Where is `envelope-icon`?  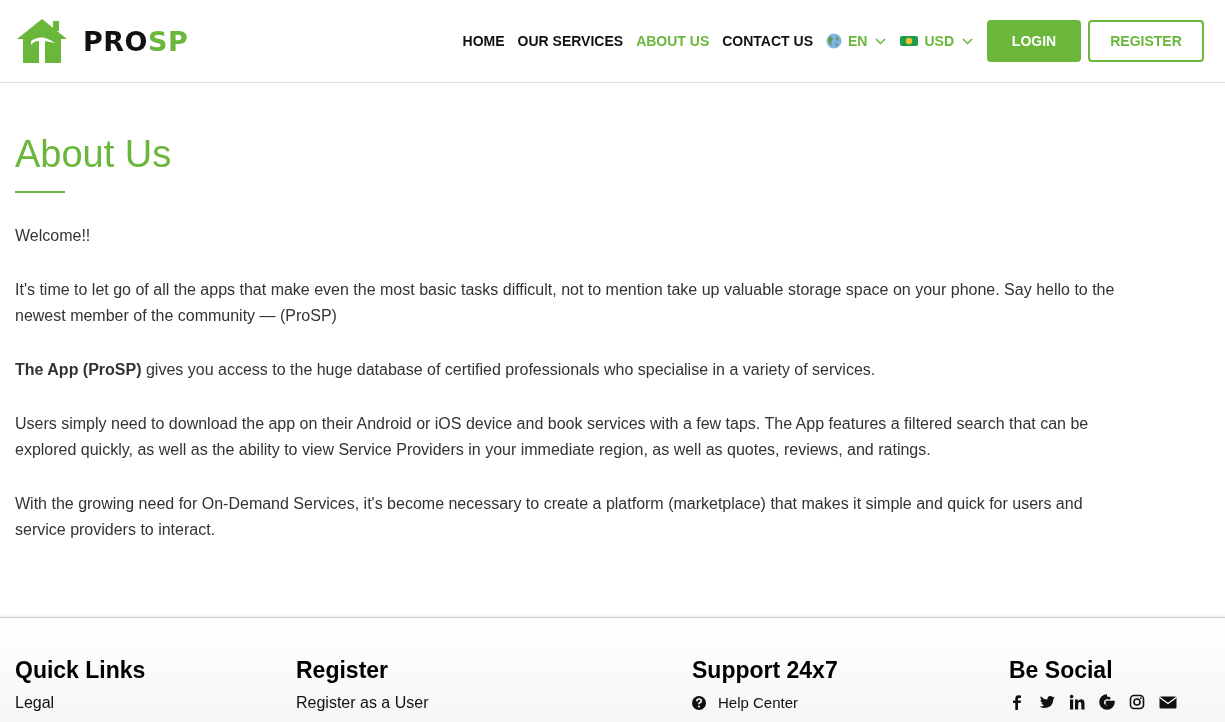 envelope-icon is located at coordinates (1168, 702).